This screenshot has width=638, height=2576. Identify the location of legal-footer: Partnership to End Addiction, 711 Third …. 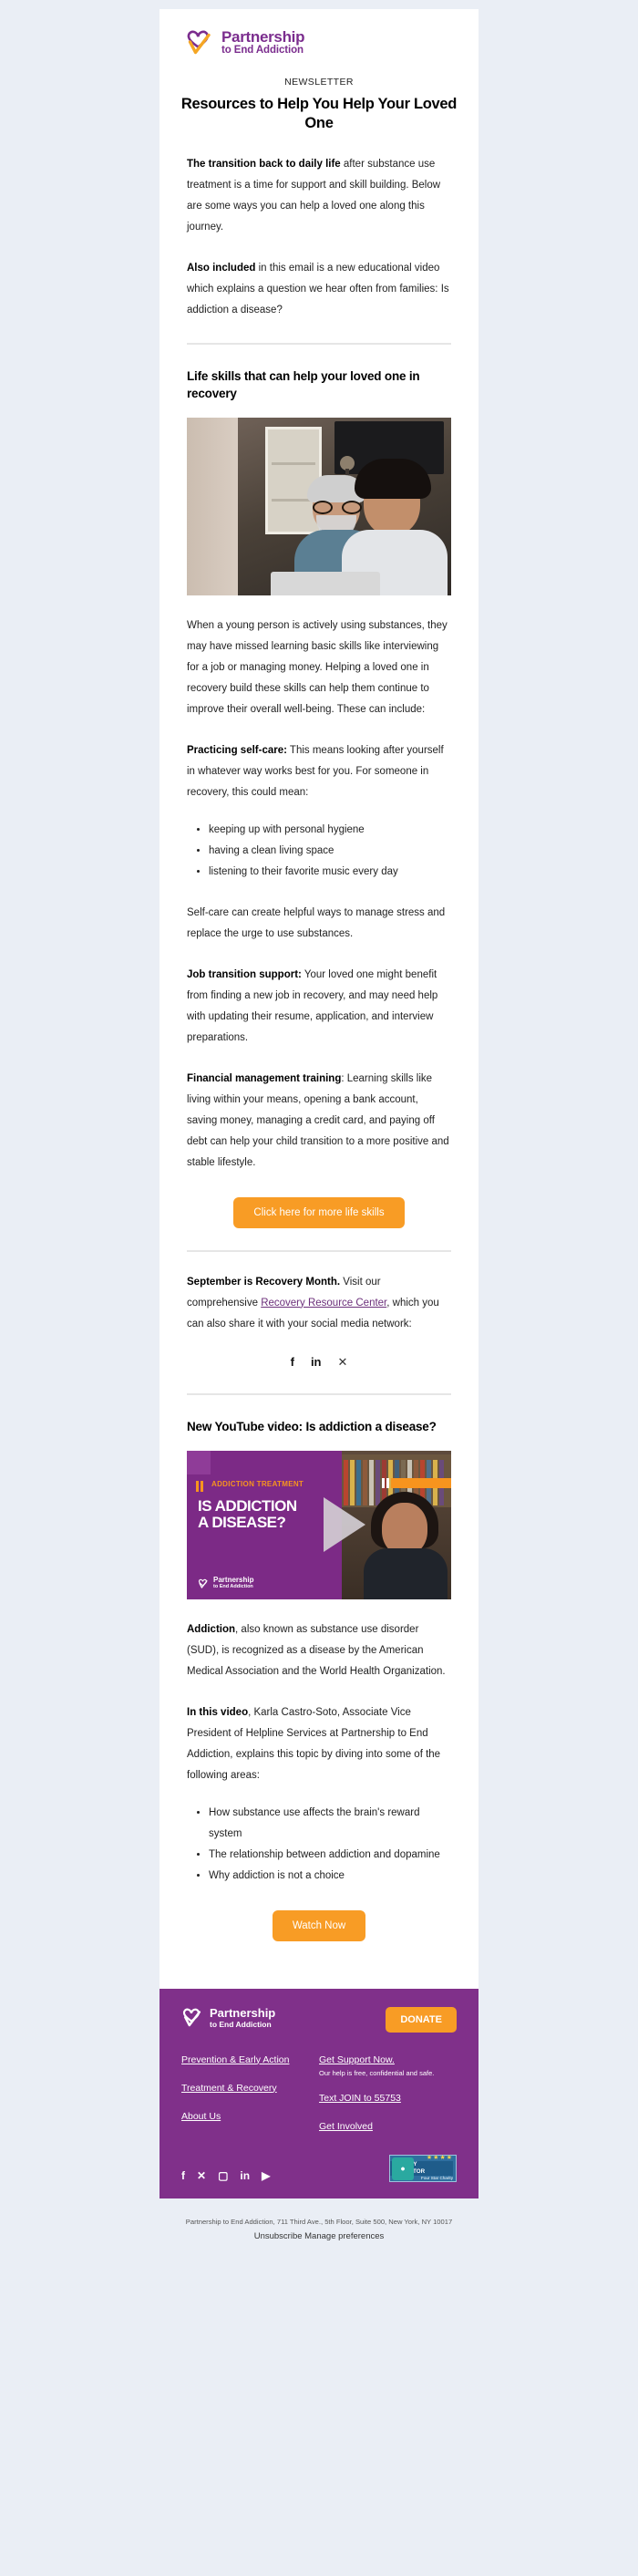
(319, 2233).